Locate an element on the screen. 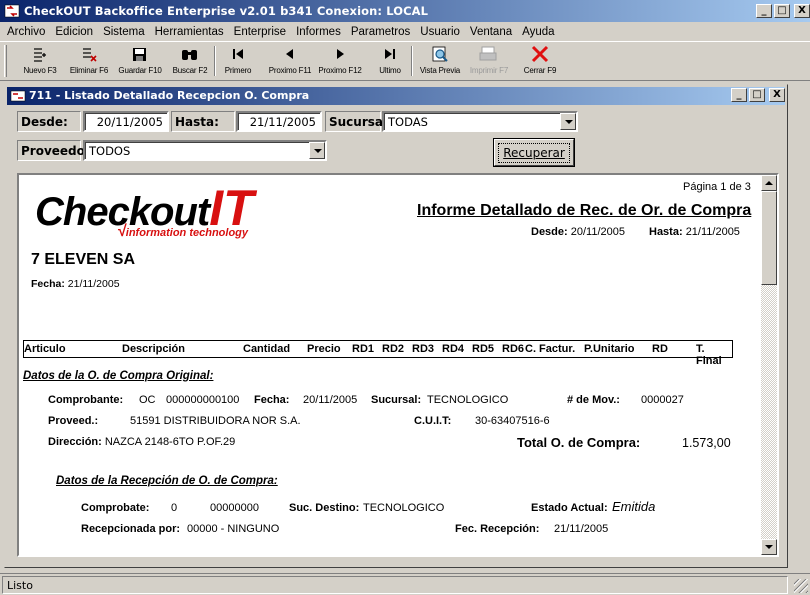 This screenshot has height=595, width=810. proximo-f12-label: Proximo F12 is located at coordinates (340, 70).